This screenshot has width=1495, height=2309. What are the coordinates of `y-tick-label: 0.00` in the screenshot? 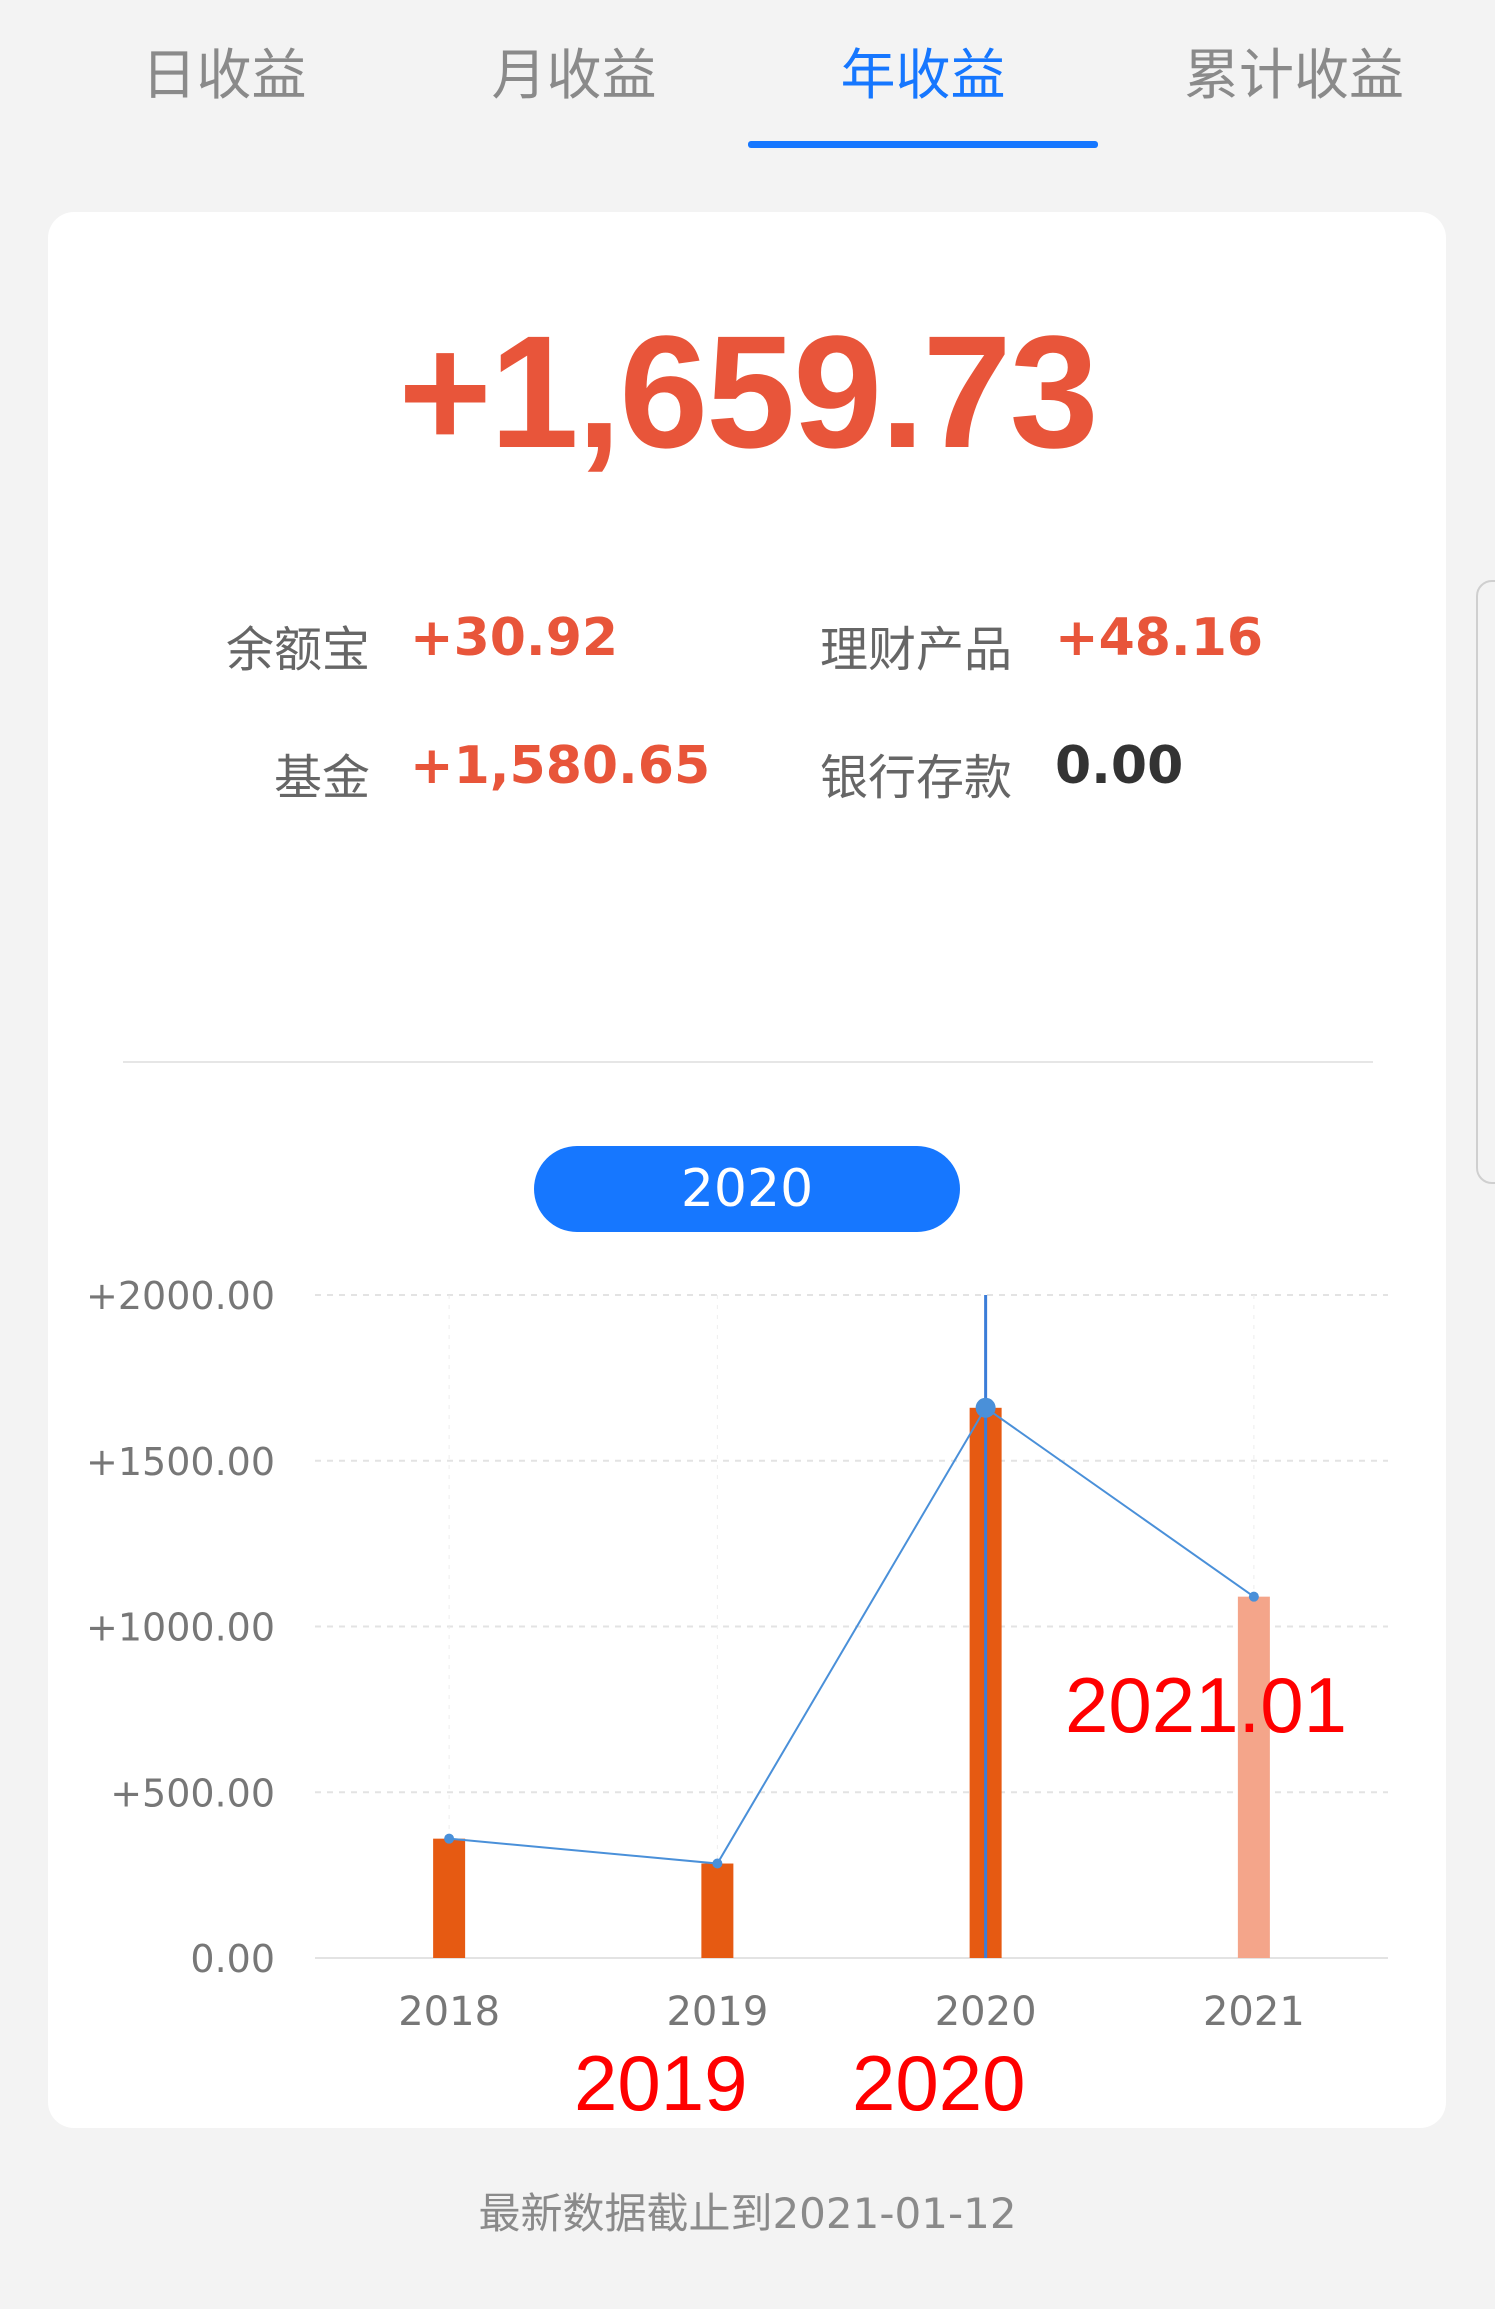 It's located at (232, 1959).